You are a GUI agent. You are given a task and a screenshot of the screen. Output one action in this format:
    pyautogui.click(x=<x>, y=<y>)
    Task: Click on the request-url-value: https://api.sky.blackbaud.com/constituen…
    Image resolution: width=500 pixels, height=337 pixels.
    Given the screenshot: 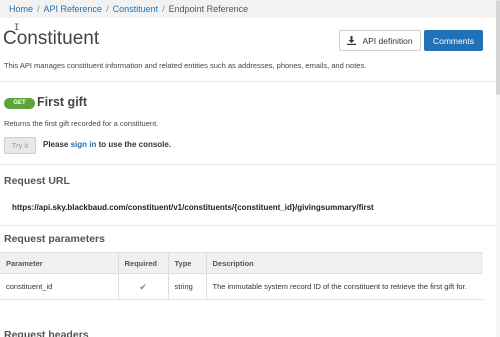 What is the action you would take?
    pyautogui.click(x=193, y=207)
    